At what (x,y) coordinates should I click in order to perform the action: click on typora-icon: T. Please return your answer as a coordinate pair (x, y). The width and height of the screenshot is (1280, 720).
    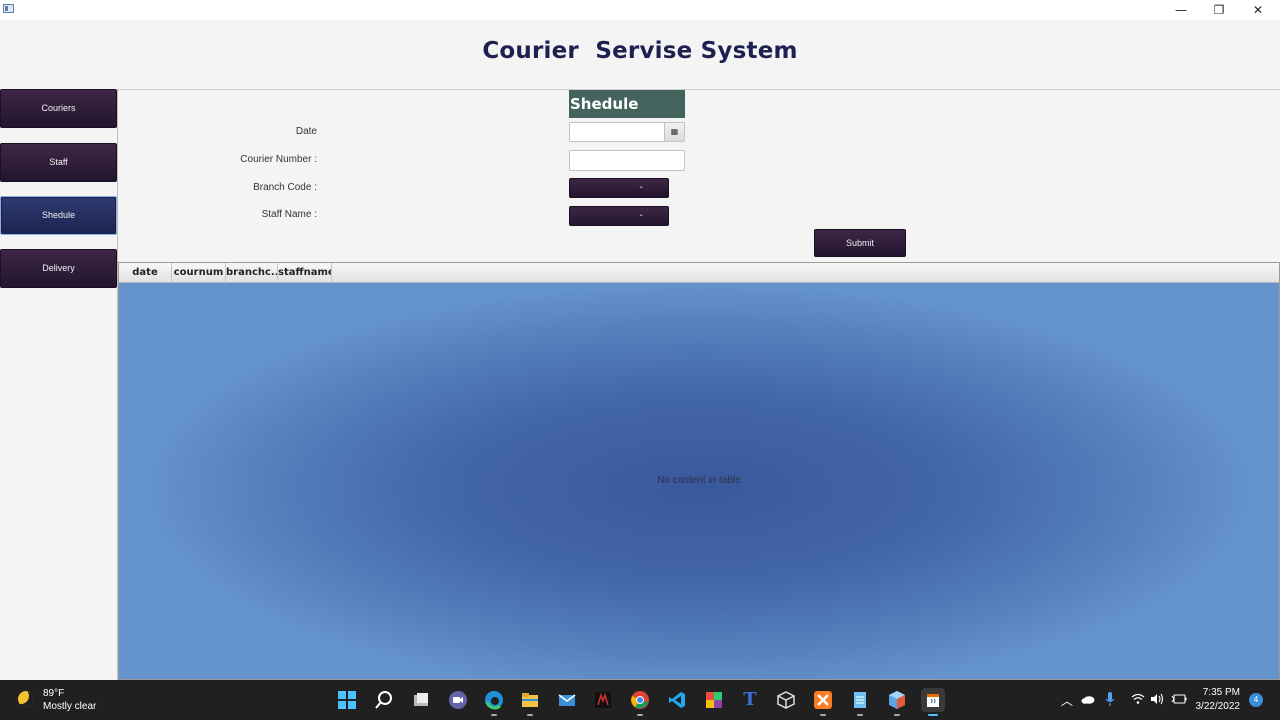
    Looking at the image, I should click on (750, 700).